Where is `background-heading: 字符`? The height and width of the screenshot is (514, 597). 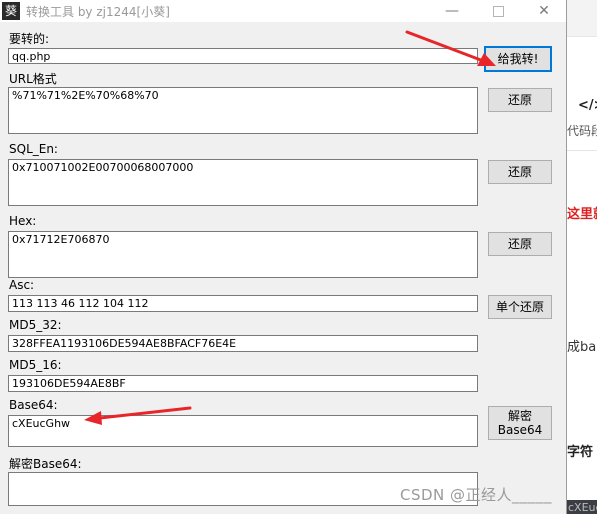
background-heading: 字符 is located at coordinates (580, 452).